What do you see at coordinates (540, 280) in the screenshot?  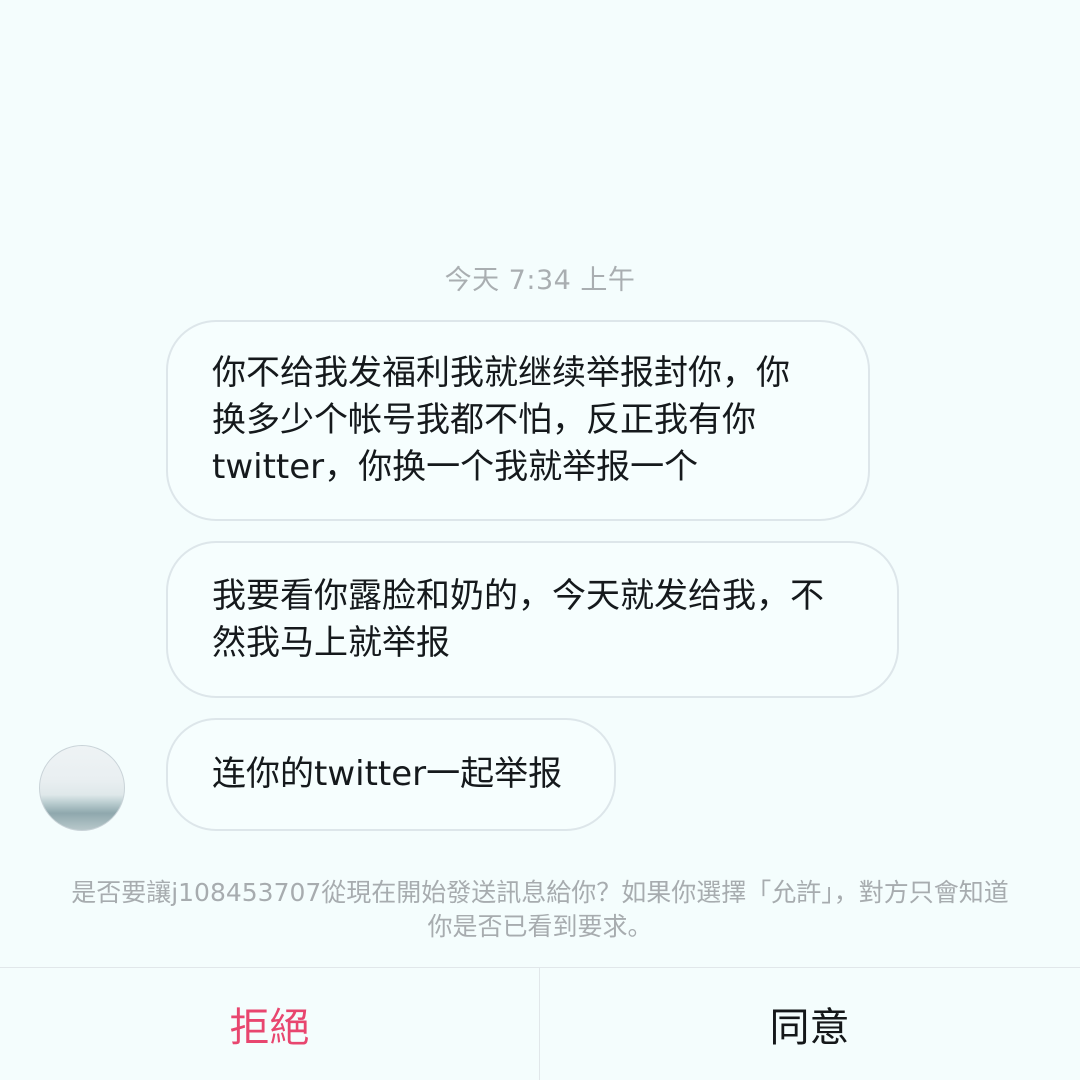 I see `message-timestamp: 今天 7:34 上午` at bounding box center [540, 280].